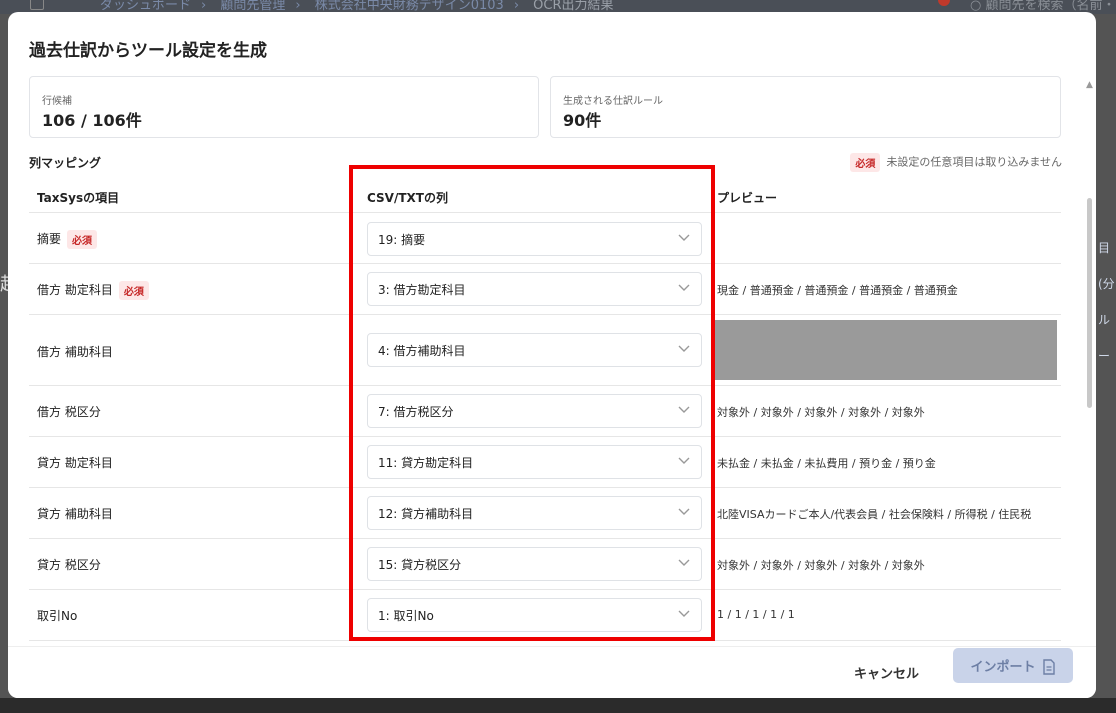  I want to click on row-preview: 未払金 / 未払金 / 未払費用 / 預り金 / 預り金, so click(826, 463).